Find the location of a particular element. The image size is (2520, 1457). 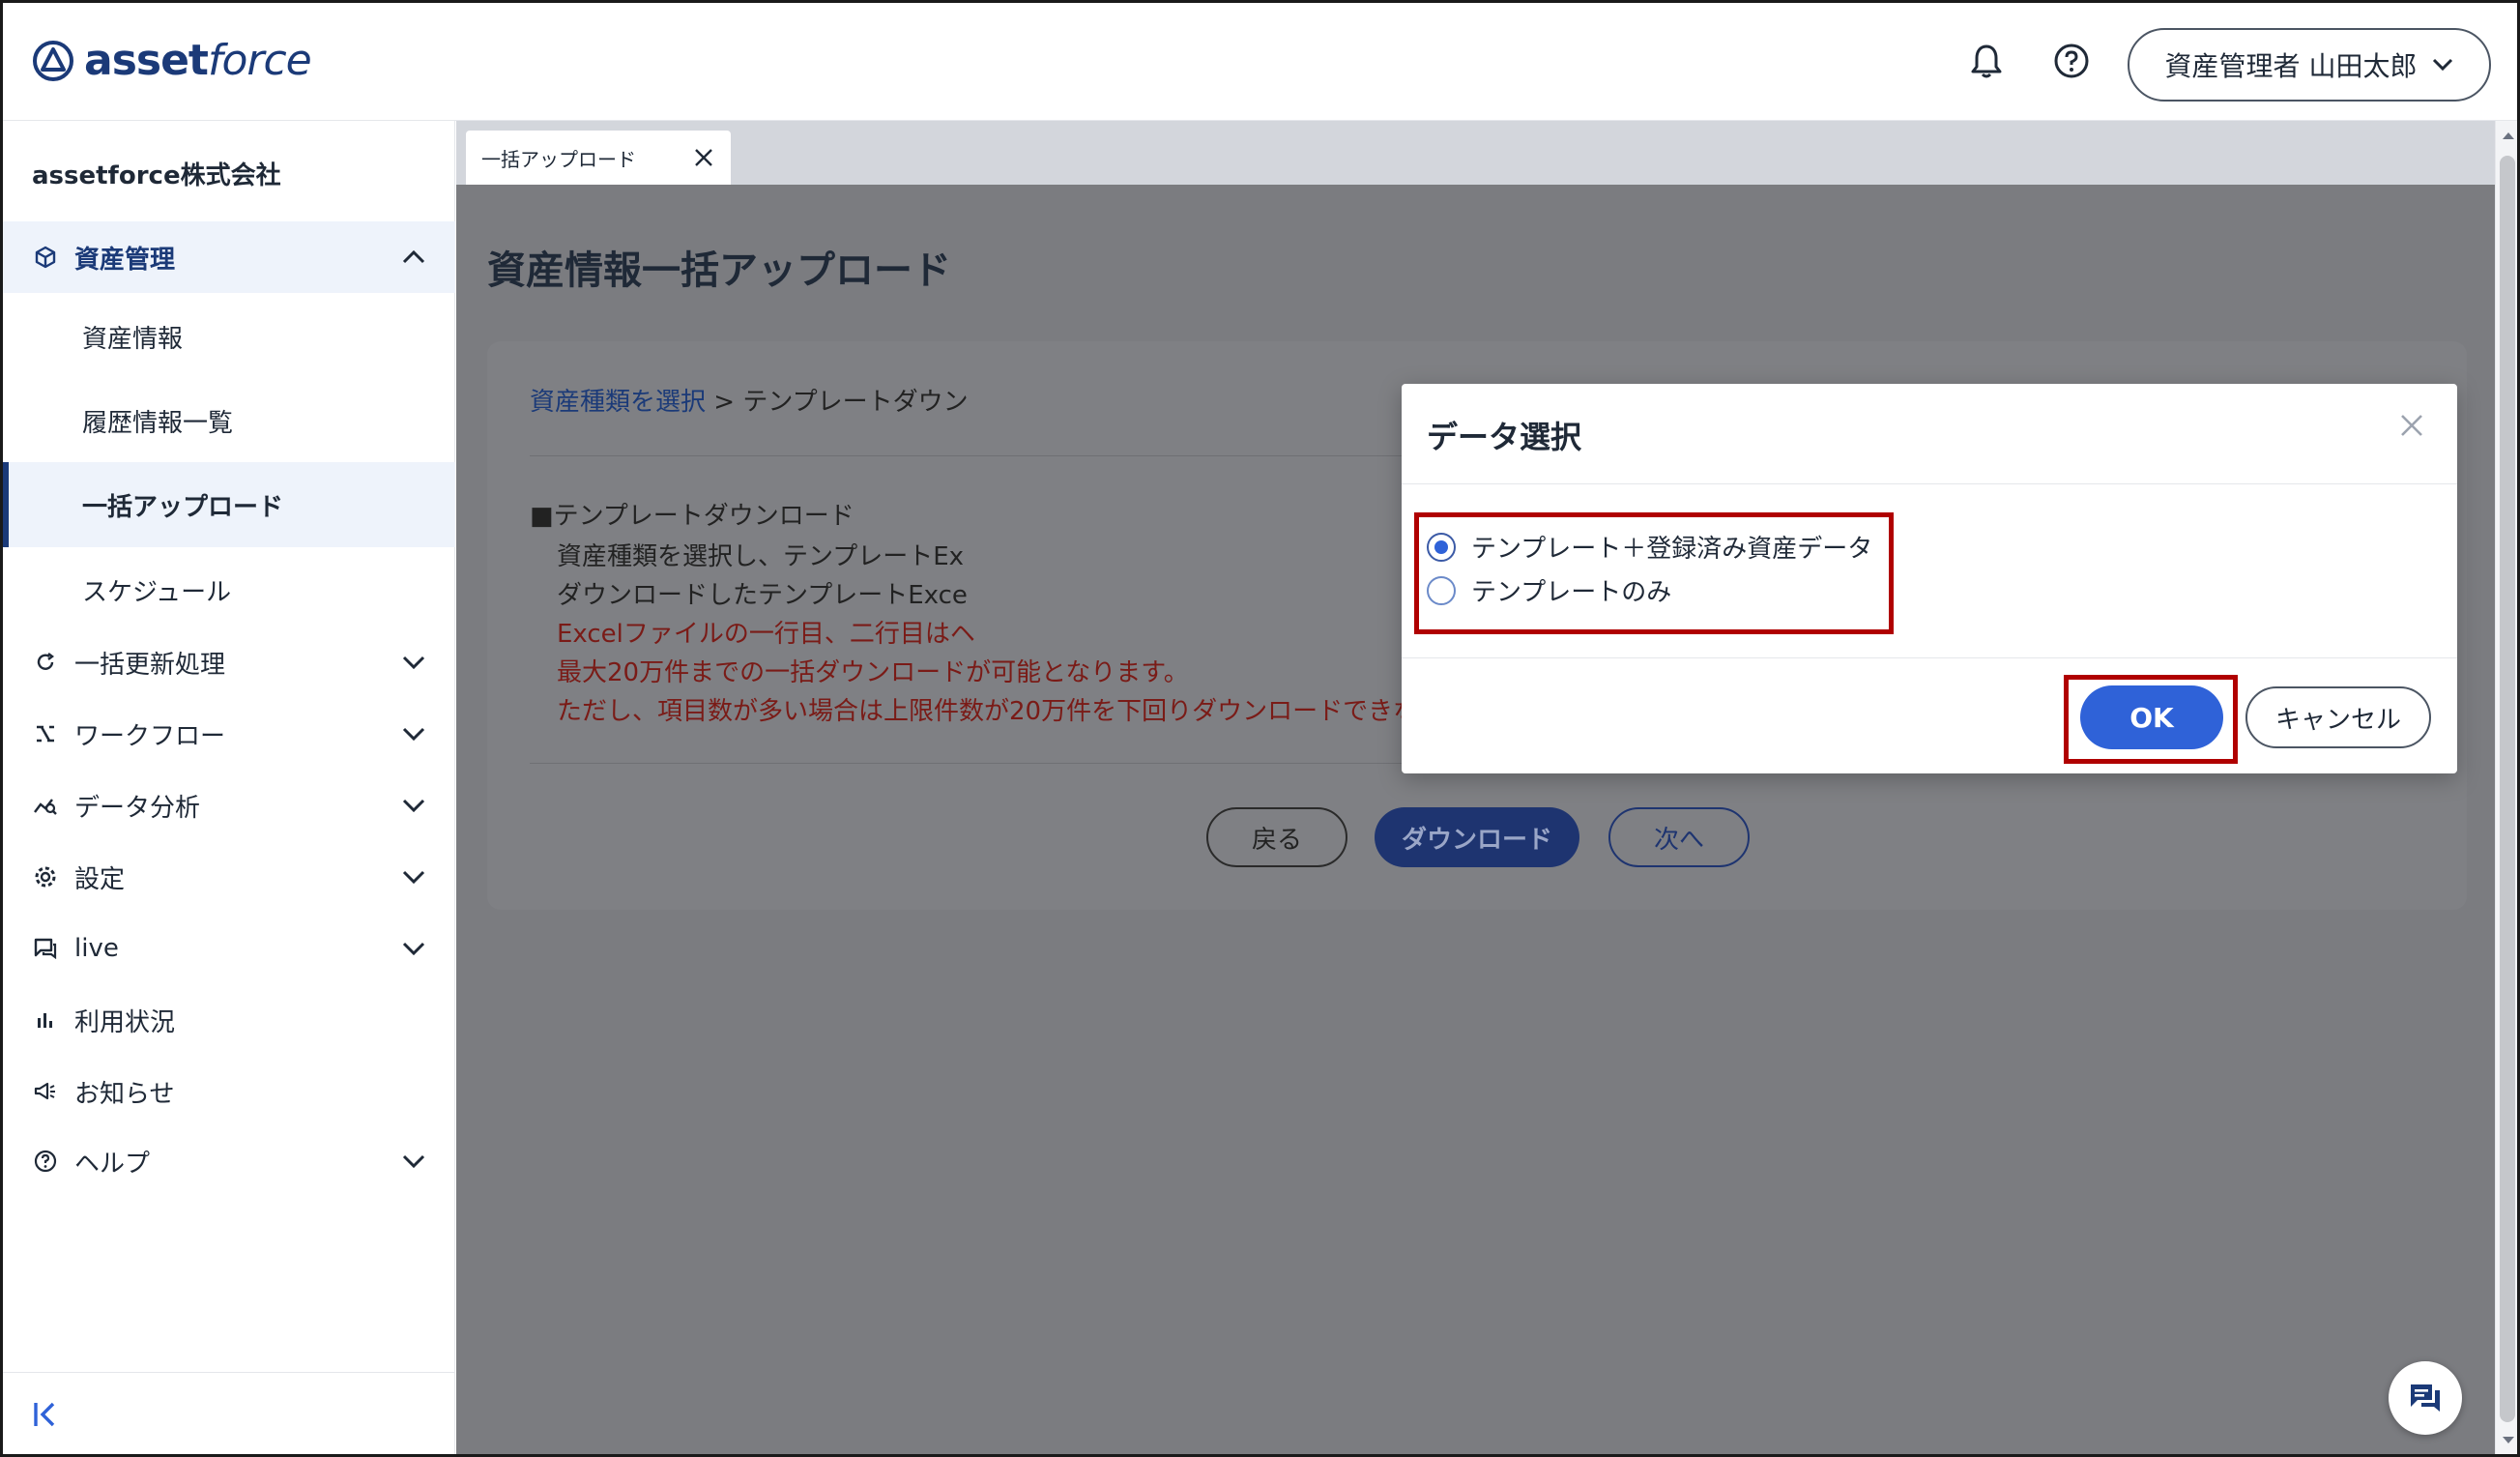

user-name: 資産管理者 山田太郎 is located at coordinates (2291, 66).